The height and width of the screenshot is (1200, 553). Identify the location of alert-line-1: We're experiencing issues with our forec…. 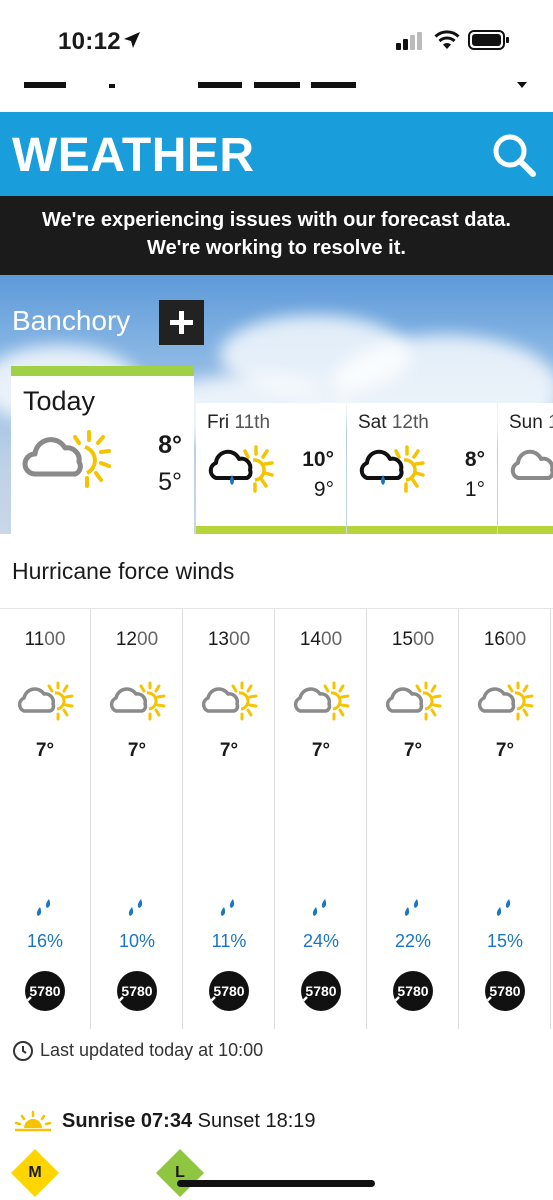
(276, 220).